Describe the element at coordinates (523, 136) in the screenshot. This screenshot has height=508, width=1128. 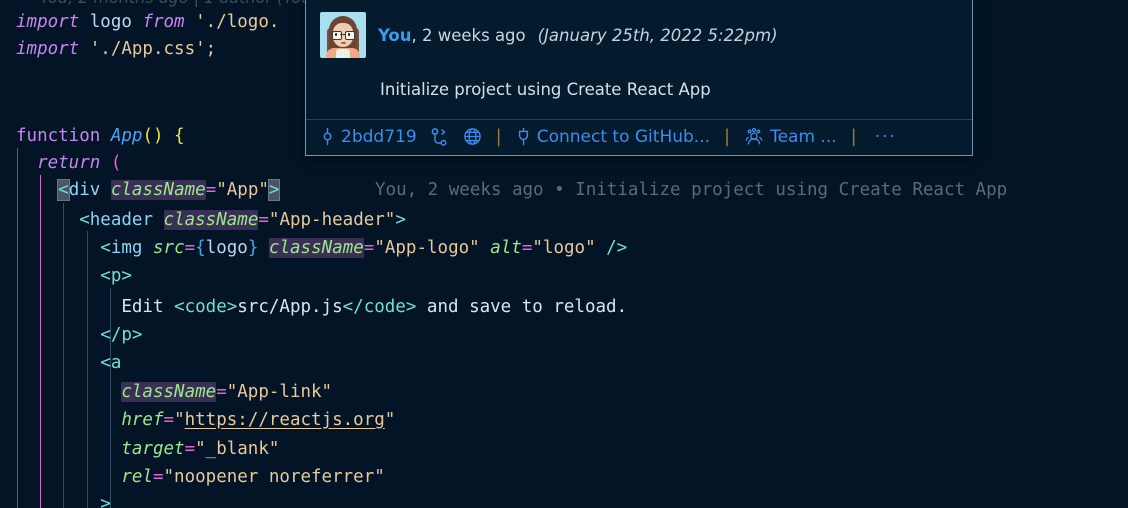
I see `plug-icon` at that location.